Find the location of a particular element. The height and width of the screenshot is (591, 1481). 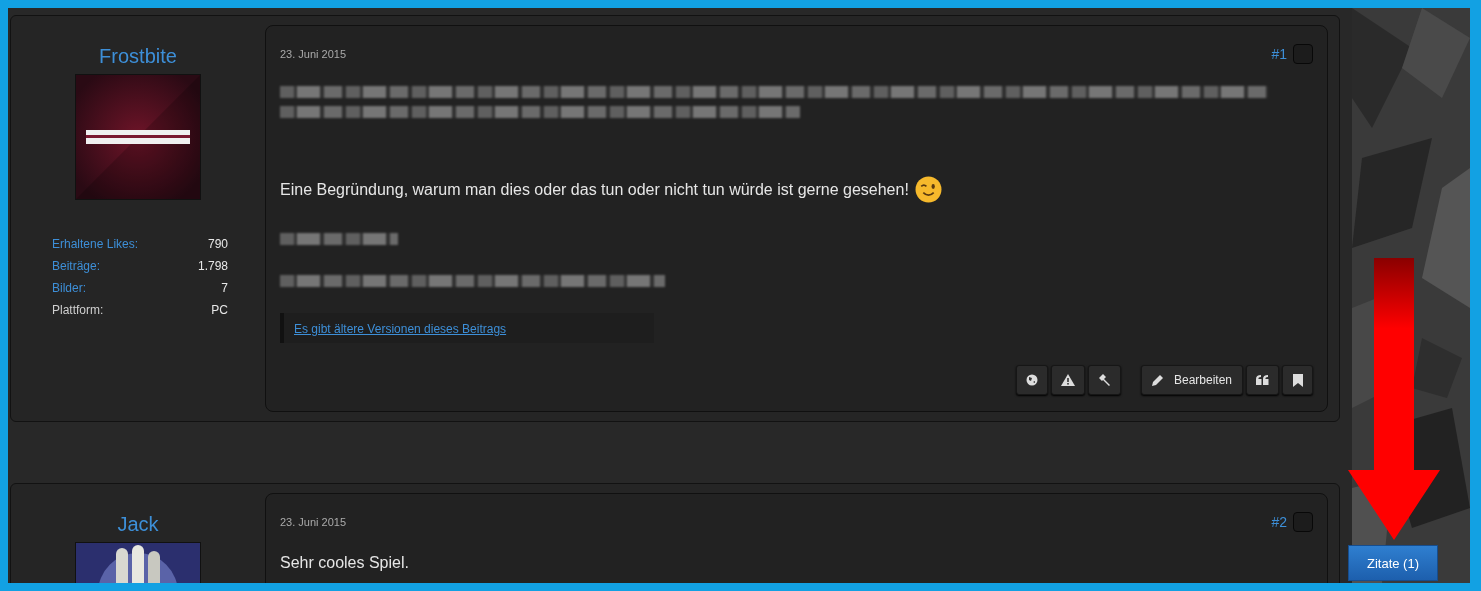

author-name: Frostbite is located at coordinates (138, 56).